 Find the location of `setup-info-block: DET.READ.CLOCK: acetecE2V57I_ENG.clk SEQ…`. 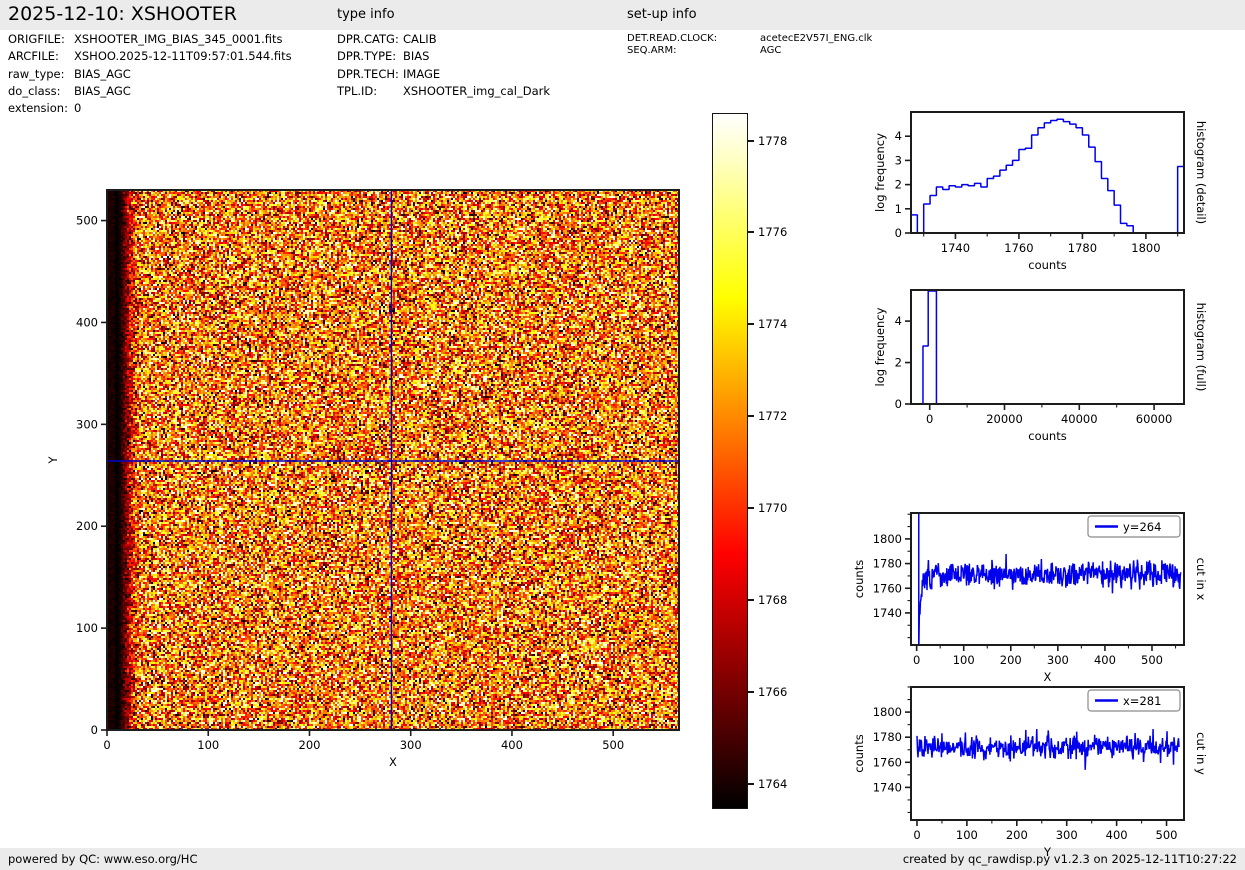

setup-info-block: DET.READ.CLOCK: acetecE2V57I_ENG.clk SEQ… is located at coordinates (749, 44).